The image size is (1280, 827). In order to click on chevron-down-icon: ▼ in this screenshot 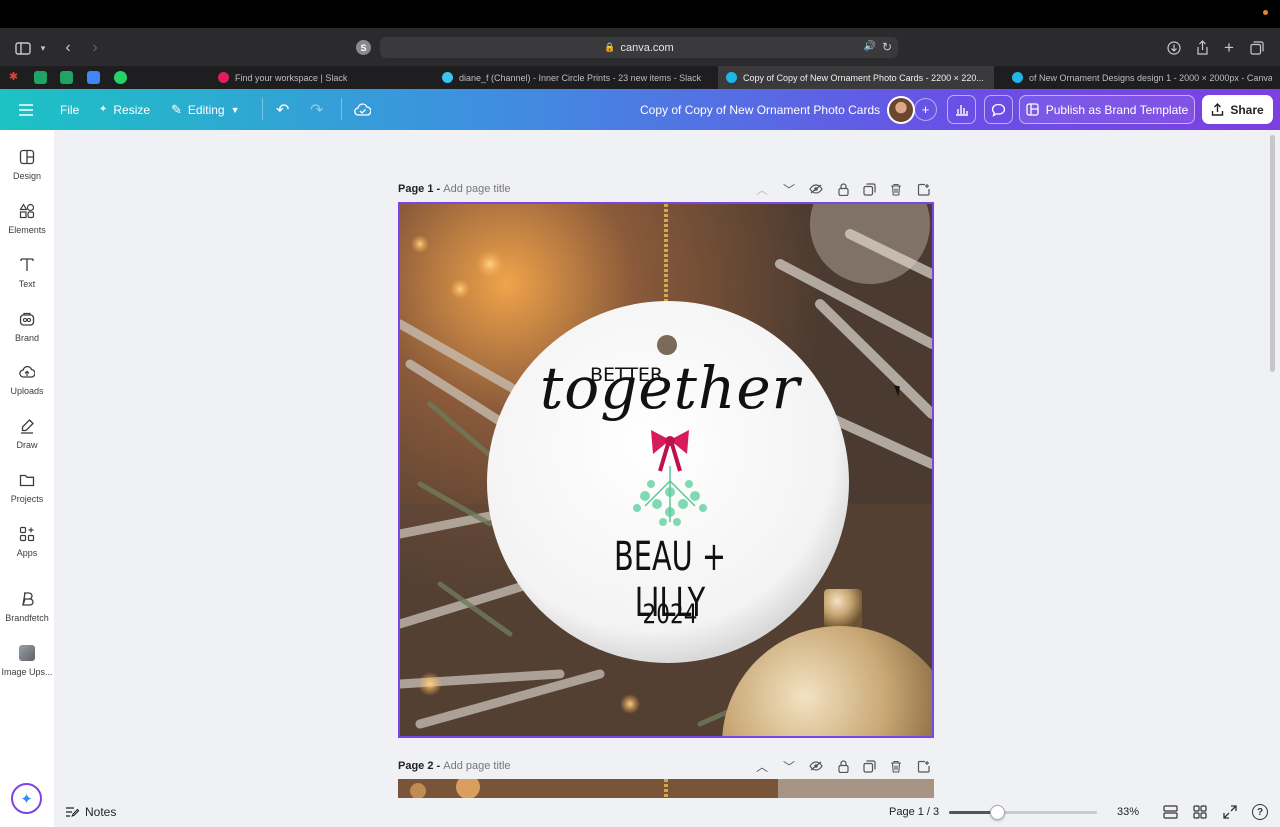, I will do `click(235, 109)`.